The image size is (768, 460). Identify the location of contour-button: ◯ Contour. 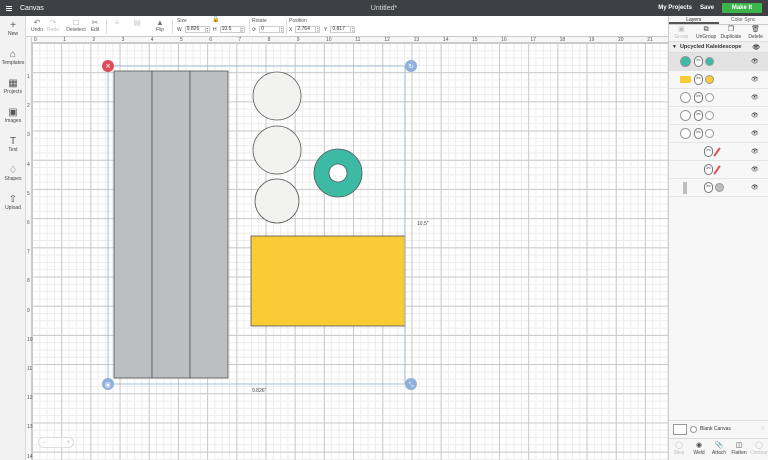
(758, 449).